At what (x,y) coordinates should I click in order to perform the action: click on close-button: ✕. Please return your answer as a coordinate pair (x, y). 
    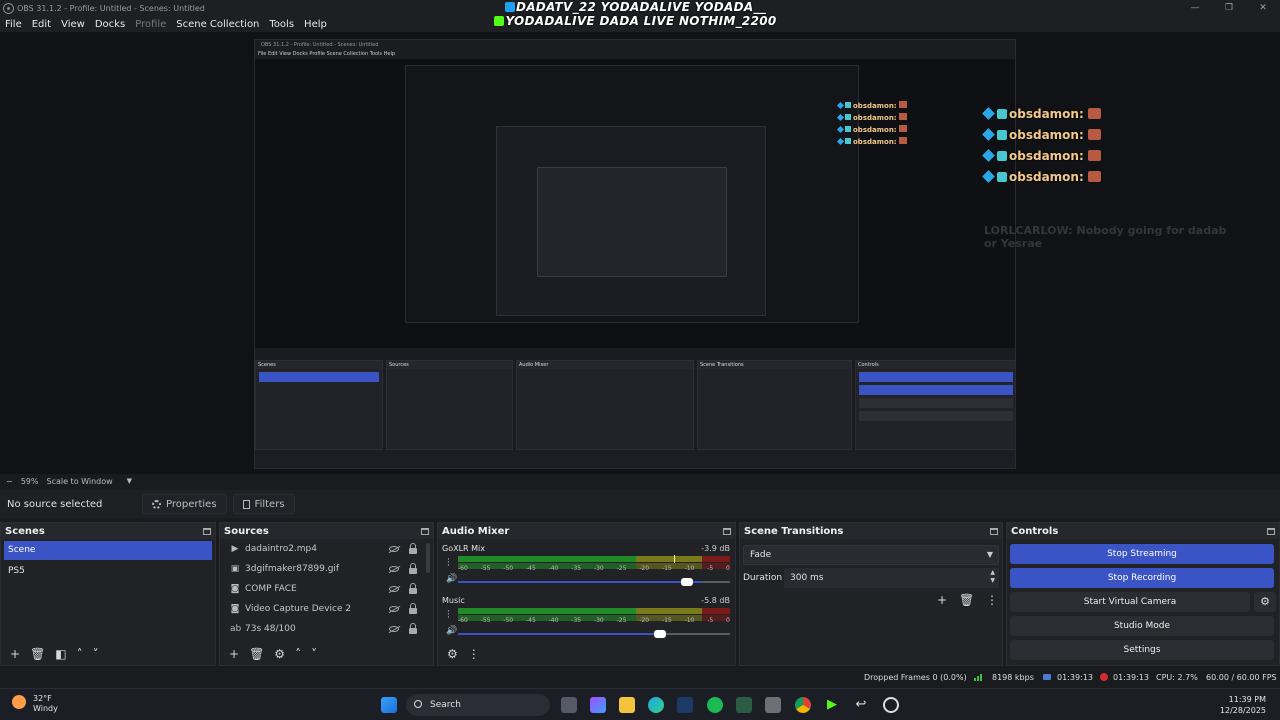
    Looking at the image, I should click on (1263, 8).